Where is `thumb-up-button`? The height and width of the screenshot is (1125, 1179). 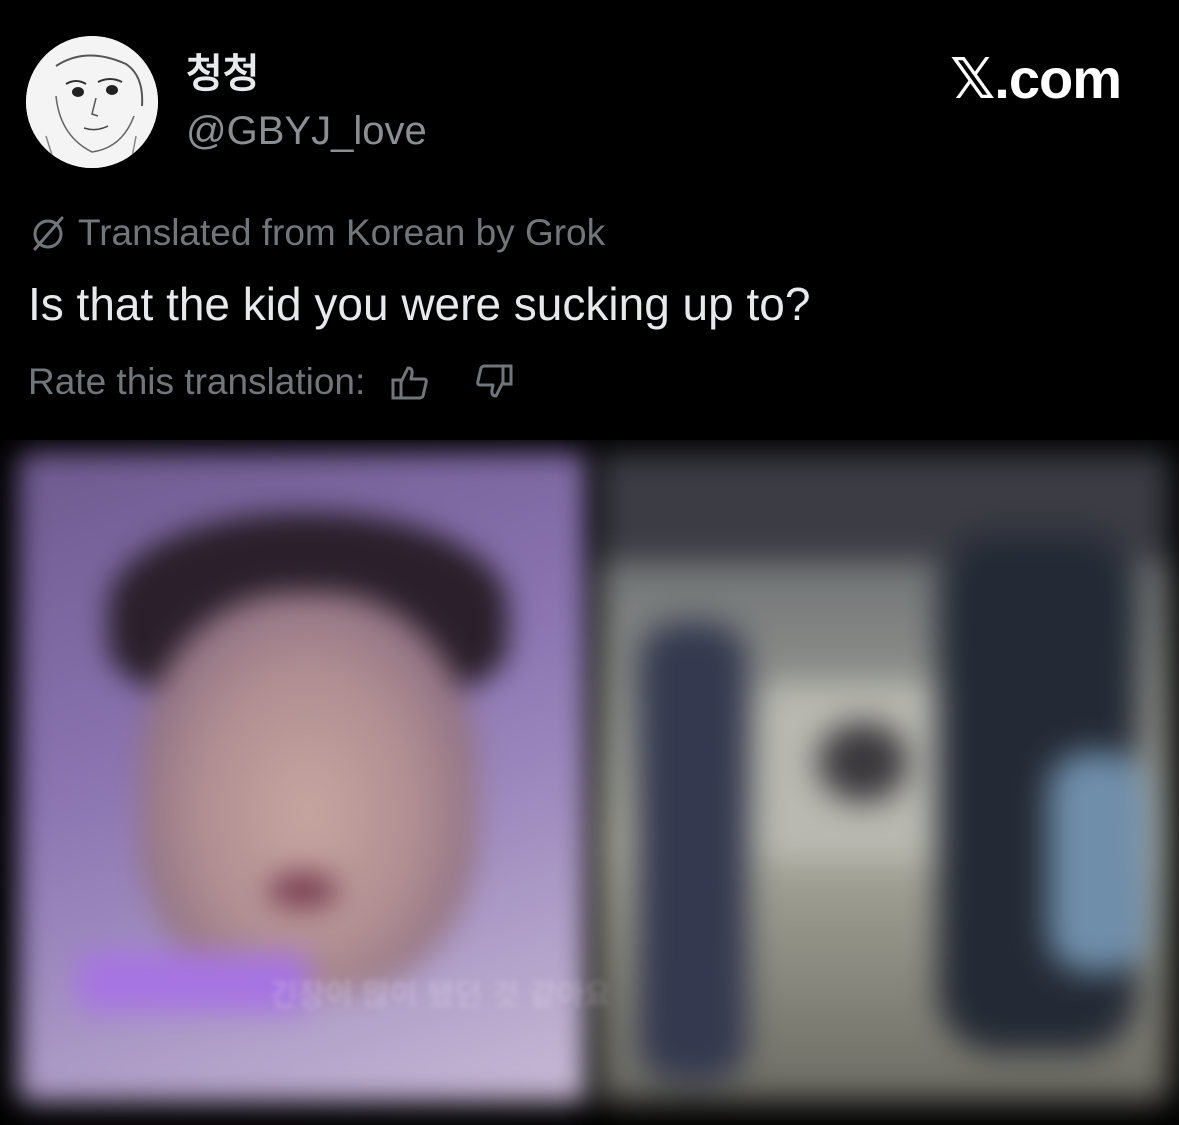
thumb-up-button is located at coordinates (410, 382).